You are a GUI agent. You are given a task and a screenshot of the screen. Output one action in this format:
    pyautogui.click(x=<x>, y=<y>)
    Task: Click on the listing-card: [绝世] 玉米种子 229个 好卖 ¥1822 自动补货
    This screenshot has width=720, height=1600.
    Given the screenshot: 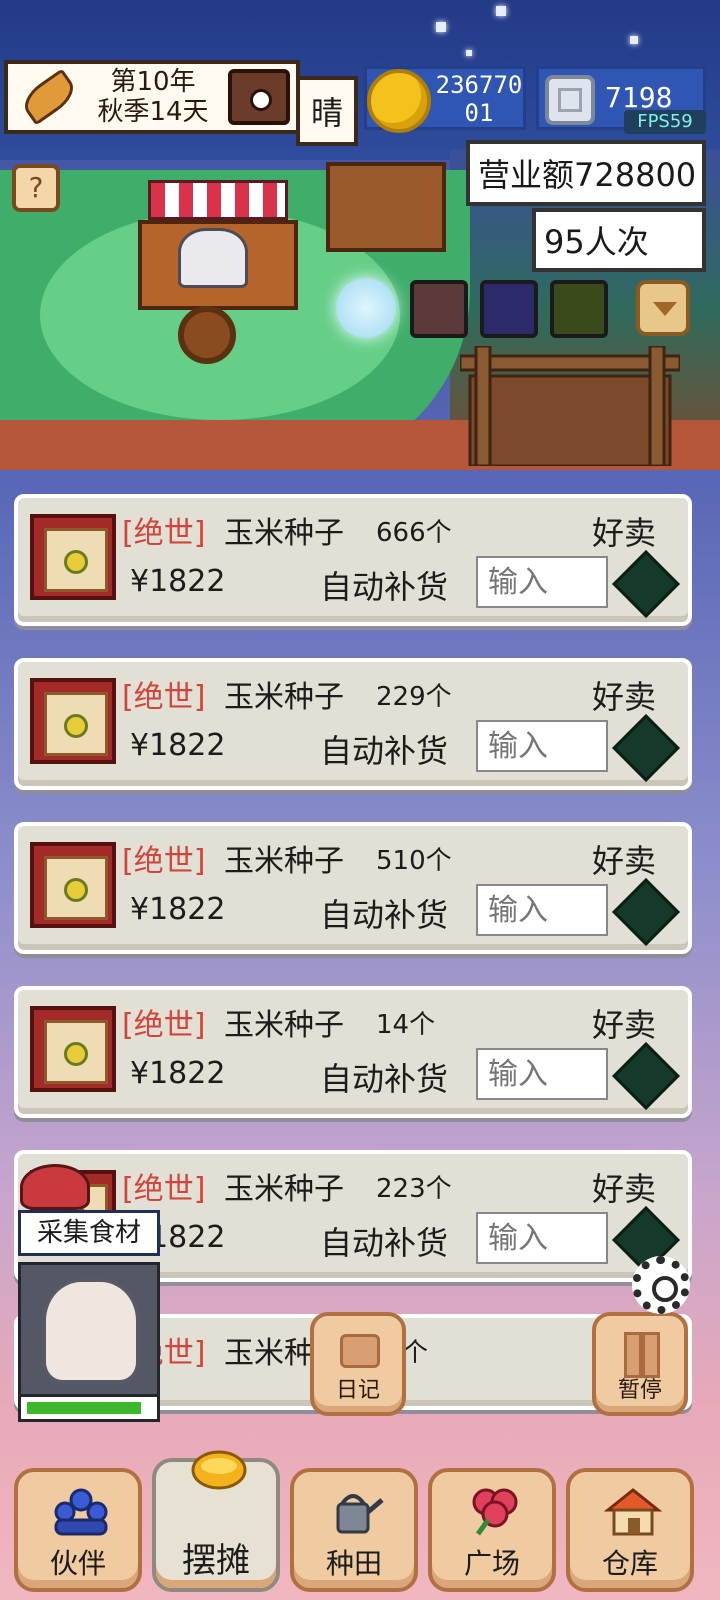 What is the action you would take?
    pyautogui.click(x=353, y=724)
    